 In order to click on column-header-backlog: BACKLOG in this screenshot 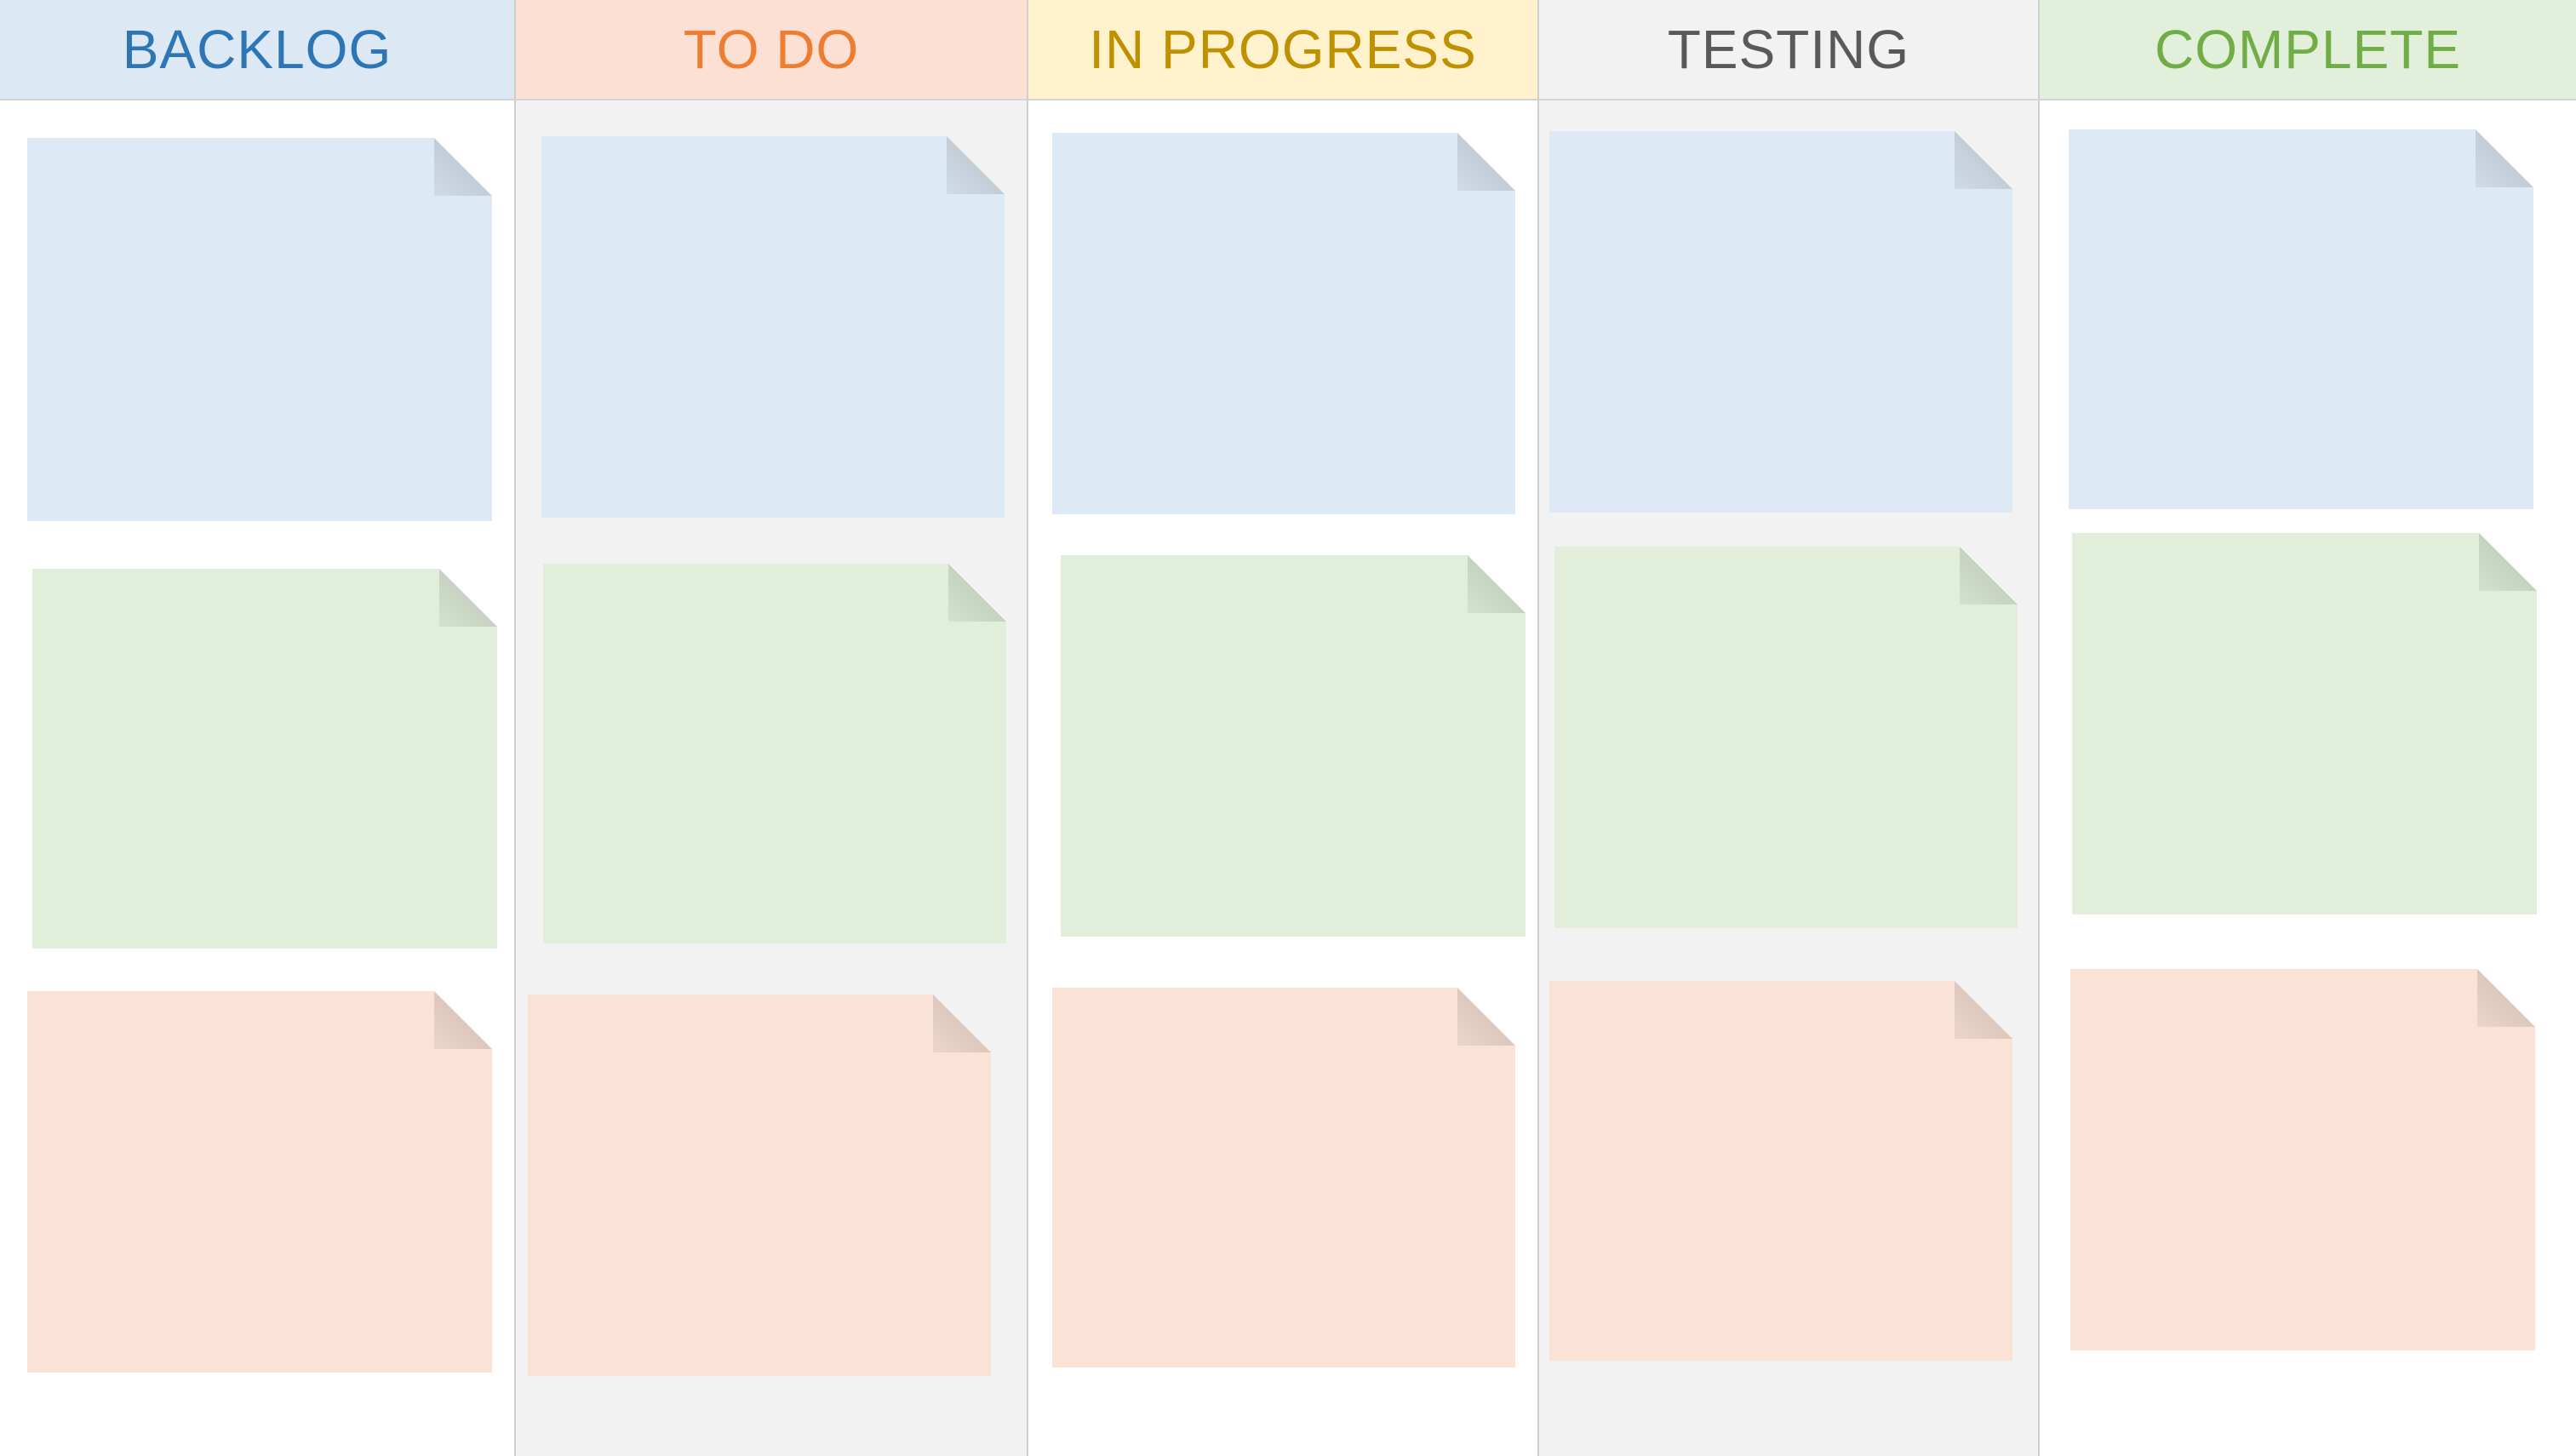, I will do `click(257, 50)`.